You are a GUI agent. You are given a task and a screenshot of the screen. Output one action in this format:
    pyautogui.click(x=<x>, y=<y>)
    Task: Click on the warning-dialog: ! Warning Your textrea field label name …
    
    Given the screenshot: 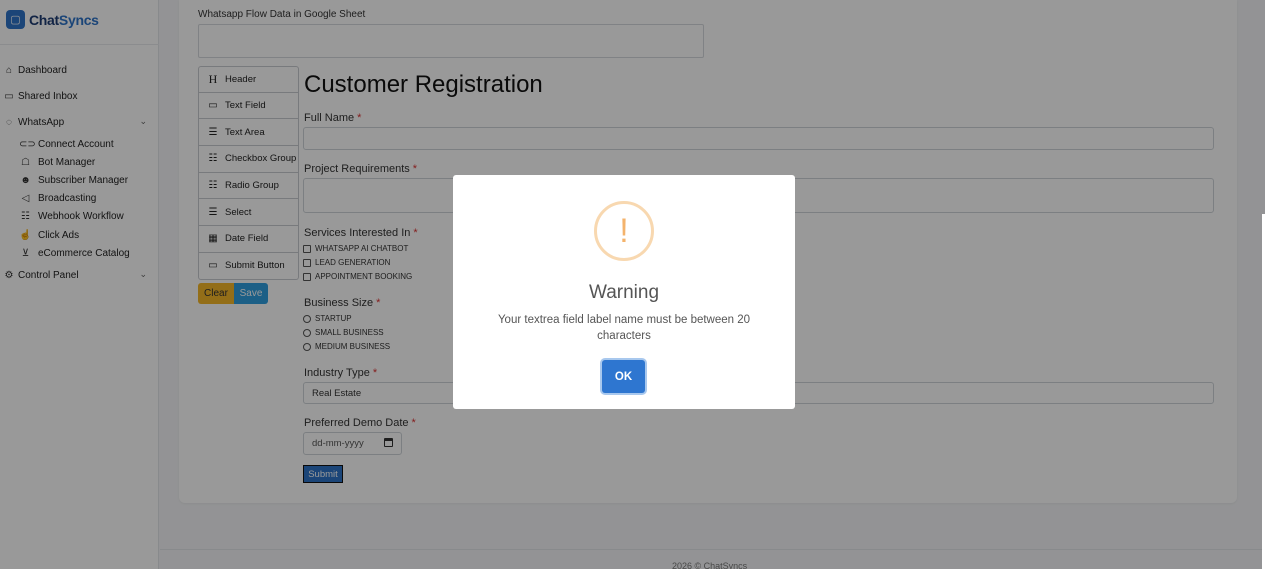 What is the action you would take?
    pyautogui.click(x=624, y=292)
    